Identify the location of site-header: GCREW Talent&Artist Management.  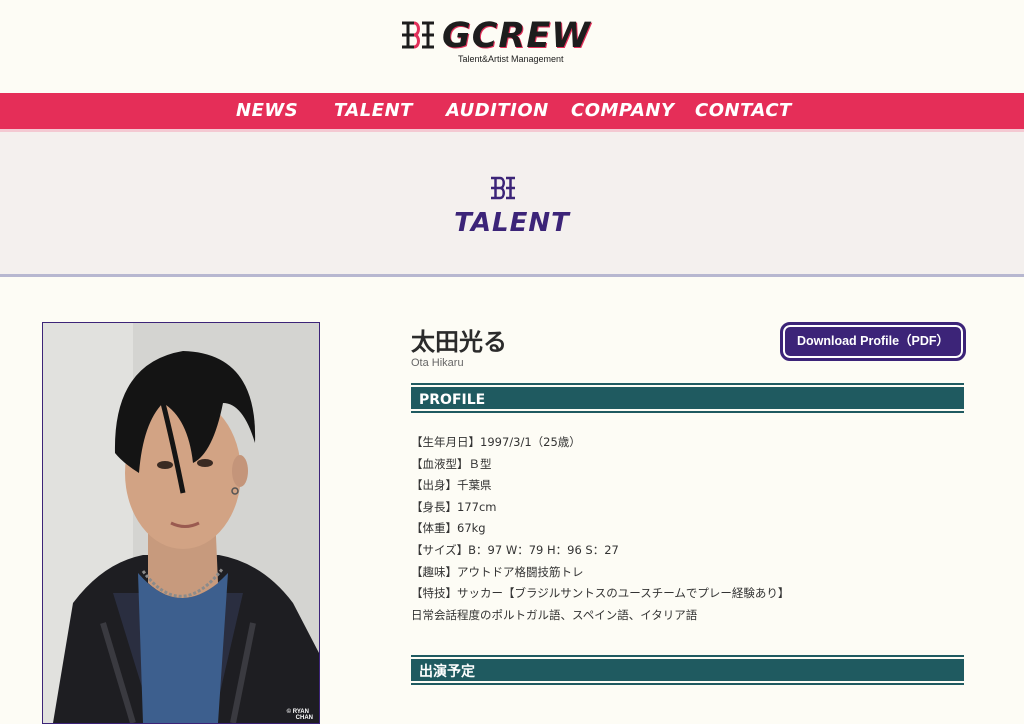
(512, 46).